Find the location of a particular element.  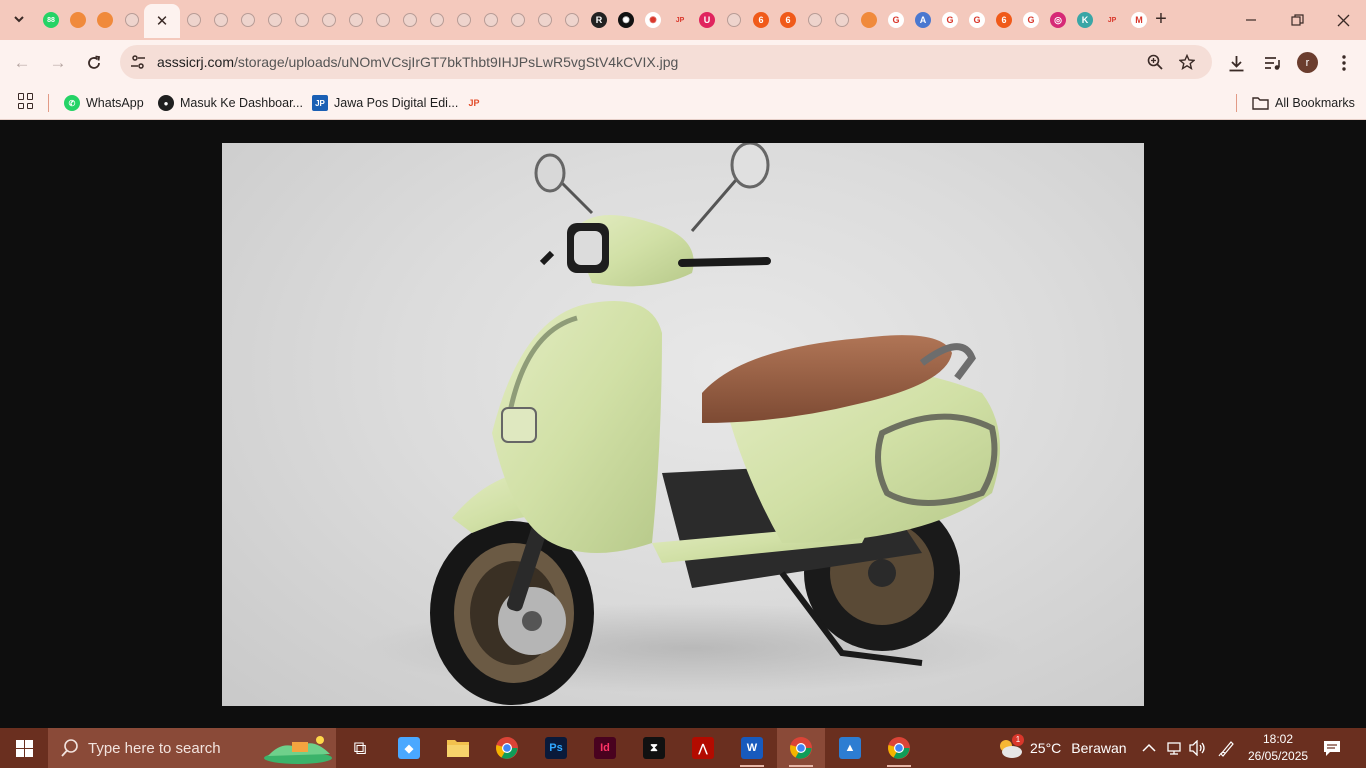

bookmark-whatsapp: ✆ WhatsApp is located at coordinates (104, 103).